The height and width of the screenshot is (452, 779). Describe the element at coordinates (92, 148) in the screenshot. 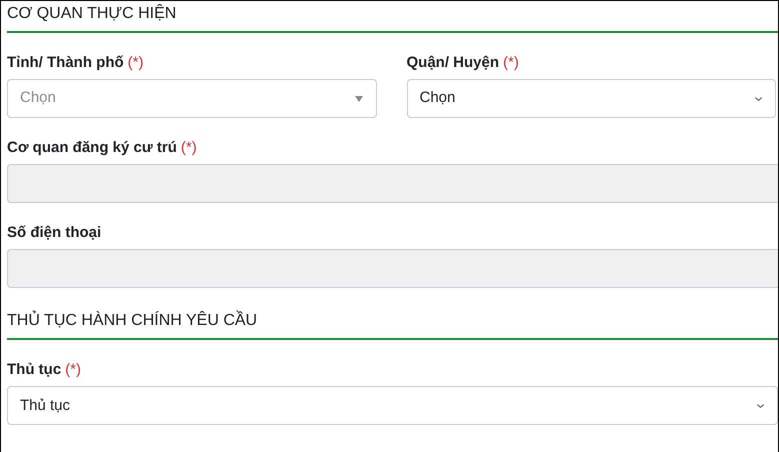

I see `field-label: Cơ quan đăng ký cư trú` at that location.